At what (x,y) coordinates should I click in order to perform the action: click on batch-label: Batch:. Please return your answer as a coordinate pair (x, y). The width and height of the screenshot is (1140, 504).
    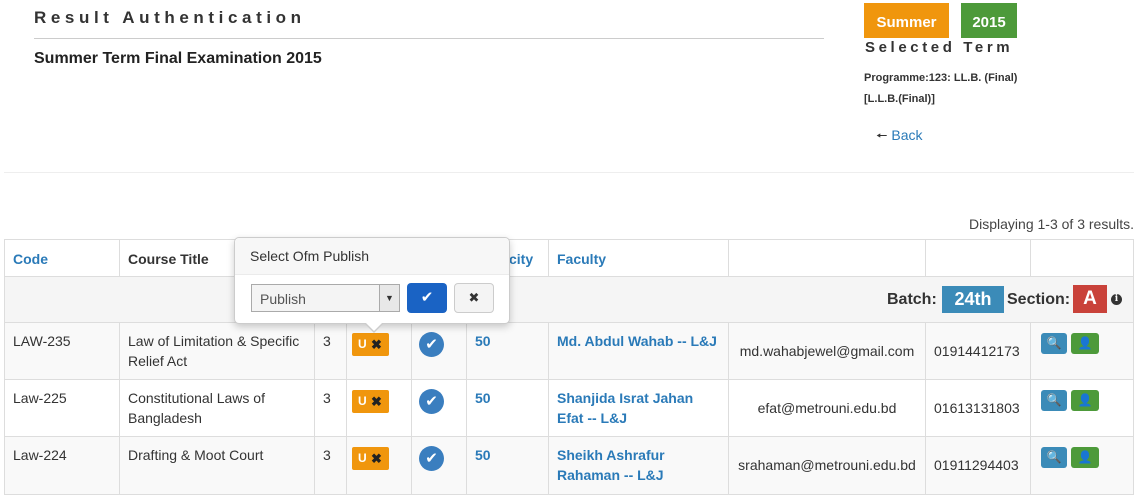
    Looking at the image, I should click on (912, 299).